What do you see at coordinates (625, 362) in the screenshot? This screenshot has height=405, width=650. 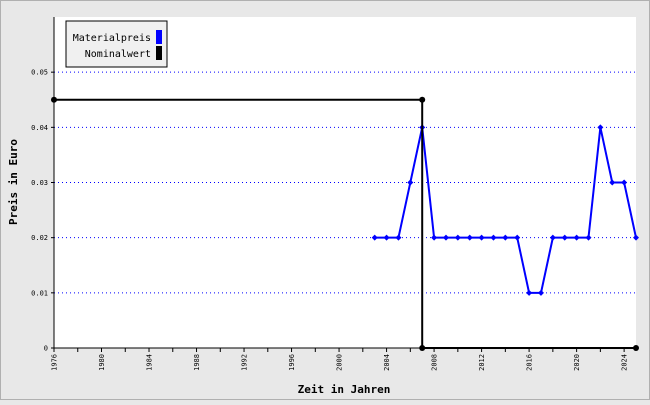 I see `x-tick-label: 2024` at bounding box center [625, 362].